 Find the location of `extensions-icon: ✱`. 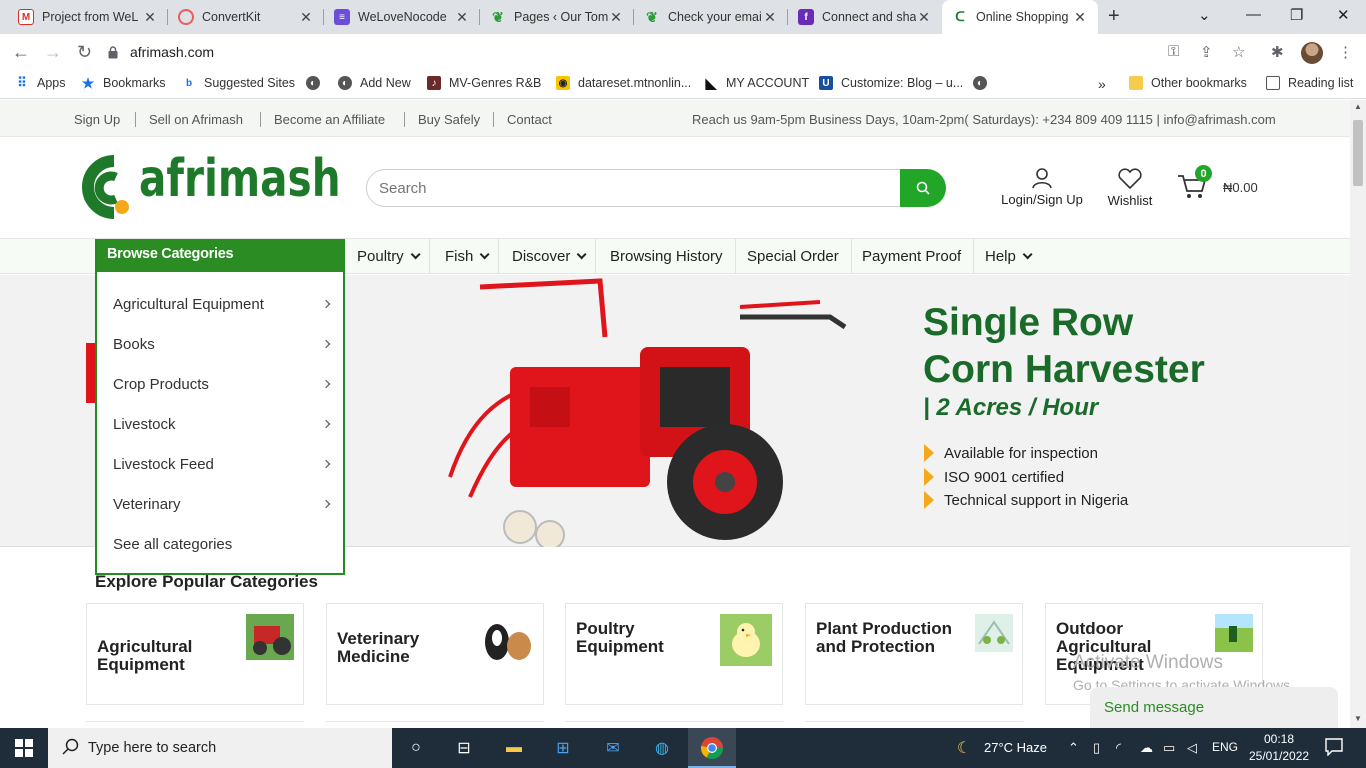

extensions-icon: ✱ is located at coordinates (1277, 52).